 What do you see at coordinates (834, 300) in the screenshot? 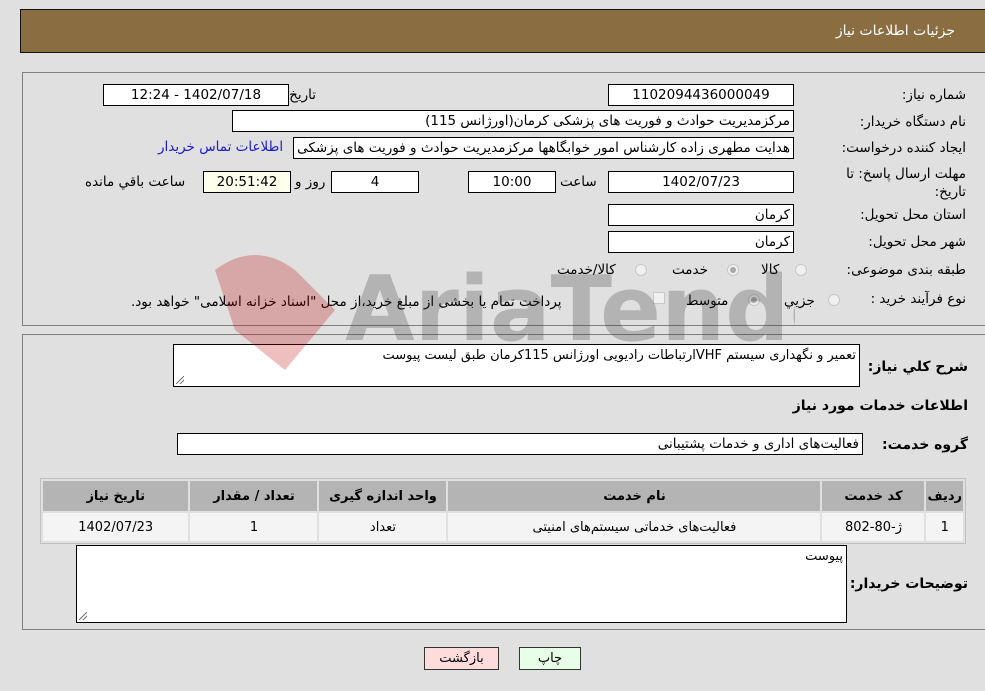
I see `purchase-radio-minor` at bounding box center [834, 300].